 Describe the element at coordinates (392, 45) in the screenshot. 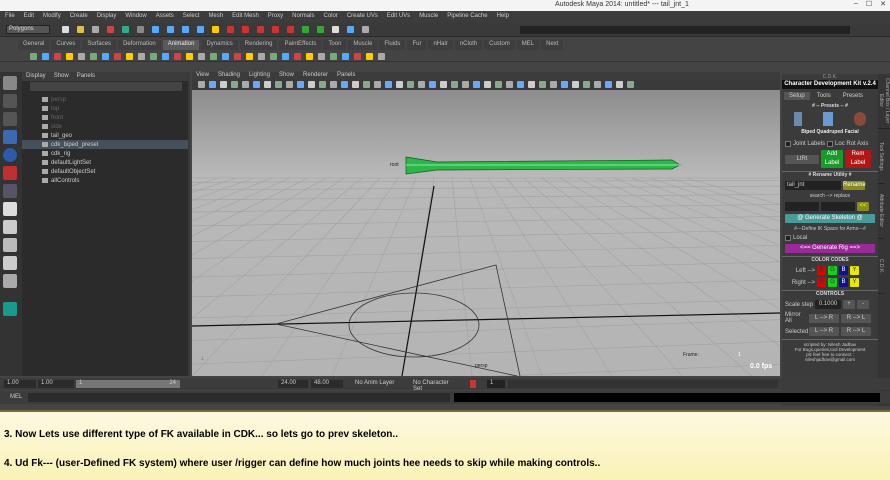

I see `shelf-tab-fluids: Fluids` at that location.